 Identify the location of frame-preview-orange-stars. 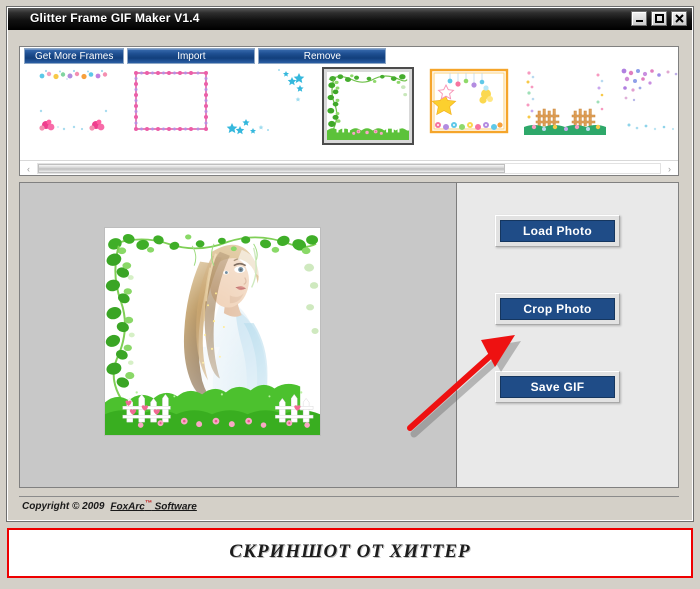
(469, 101).